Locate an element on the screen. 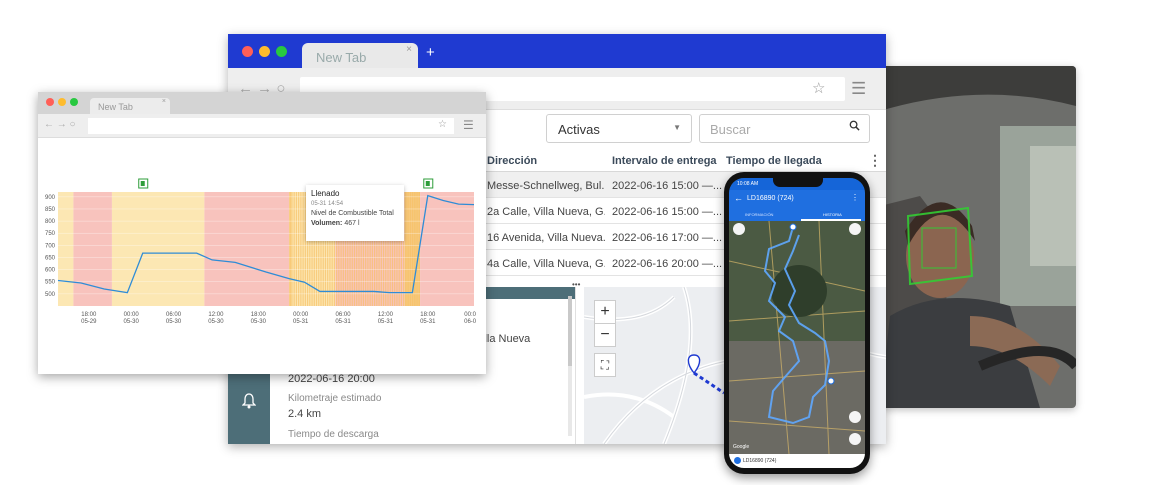 The height and width of the screenshot is (485, 1164). x-tick-label: 00:0 is located at coordinates (470, 315).